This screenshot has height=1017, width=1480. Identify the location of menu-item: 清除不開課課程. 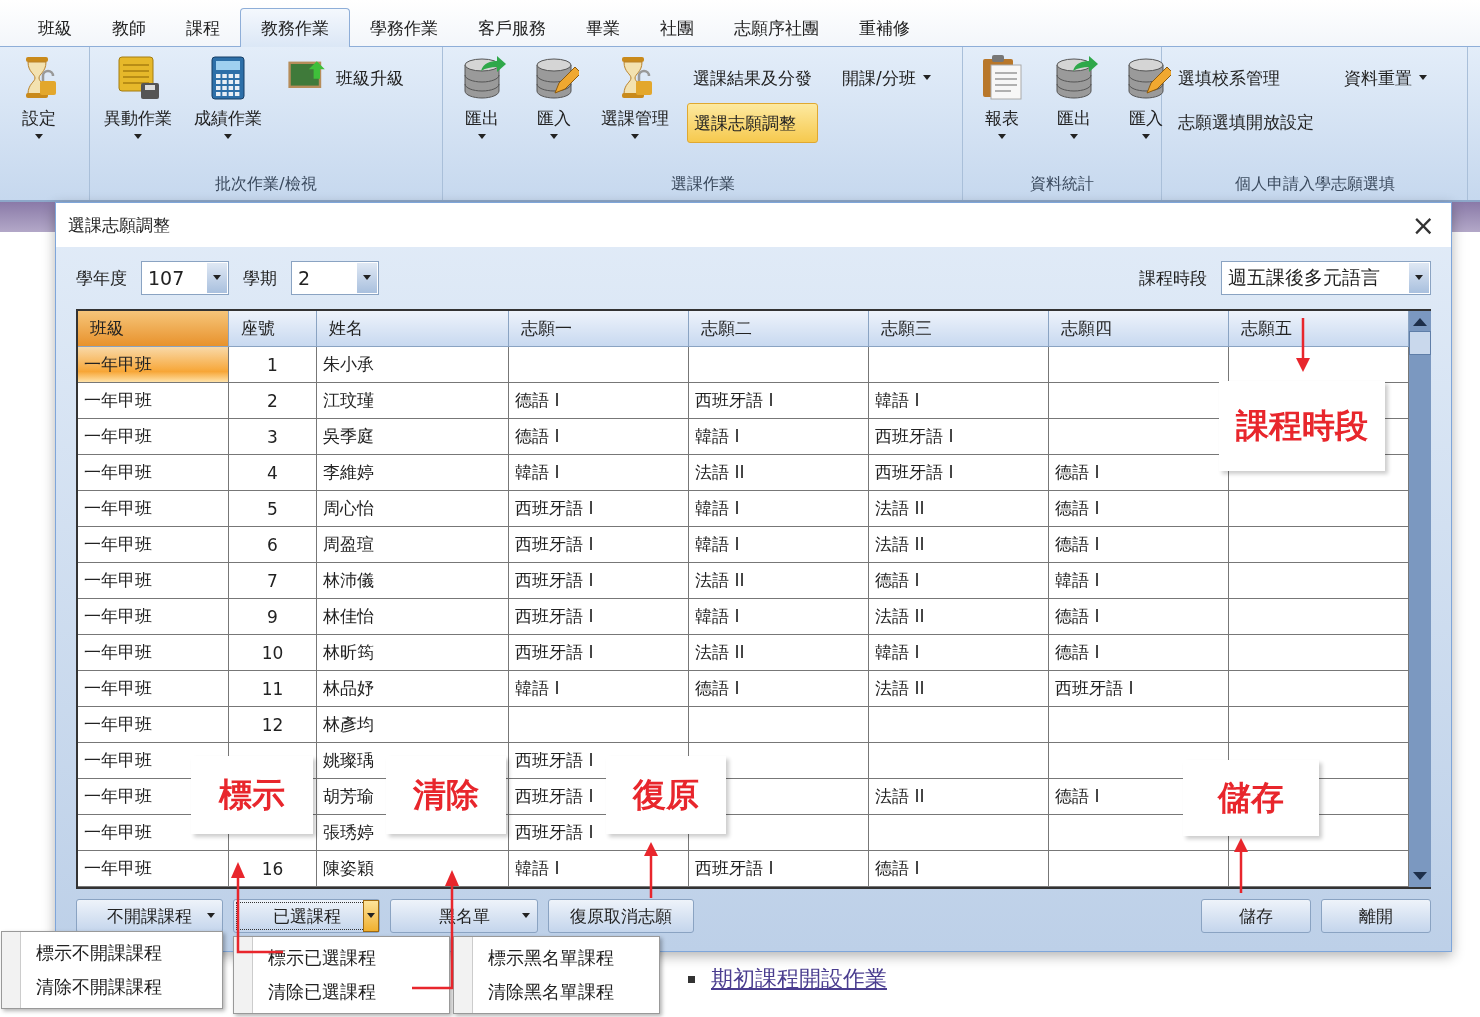
(112, 987).